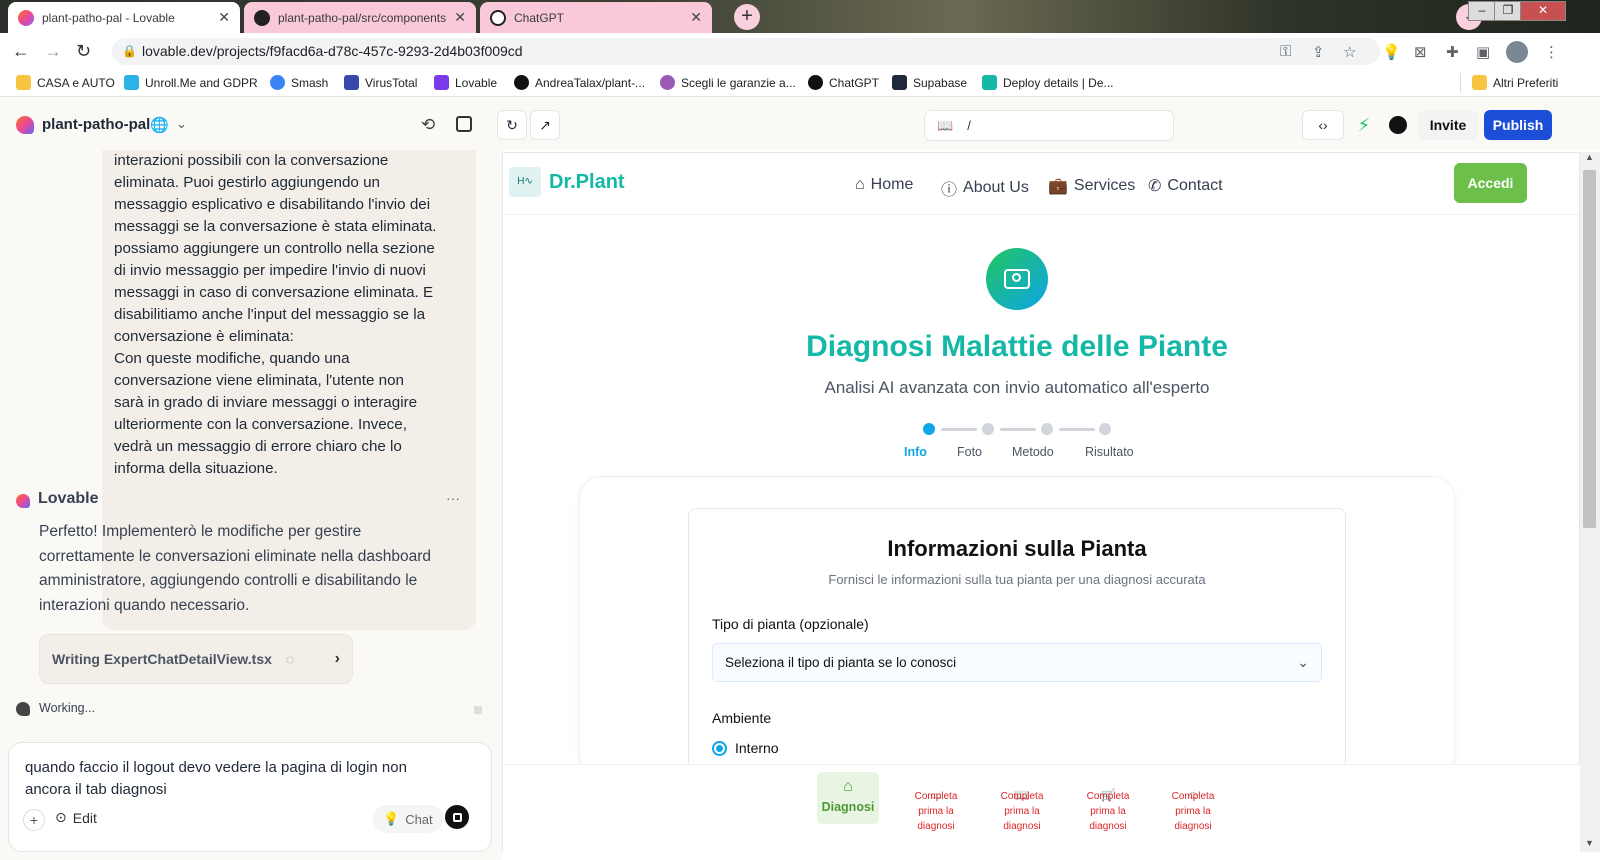 This screenshot has height=860, width=1600. Describe the element at coordinates (380, 82) in the screenshot. I see `bookmark-virustotal: VirusTotal` at that location.